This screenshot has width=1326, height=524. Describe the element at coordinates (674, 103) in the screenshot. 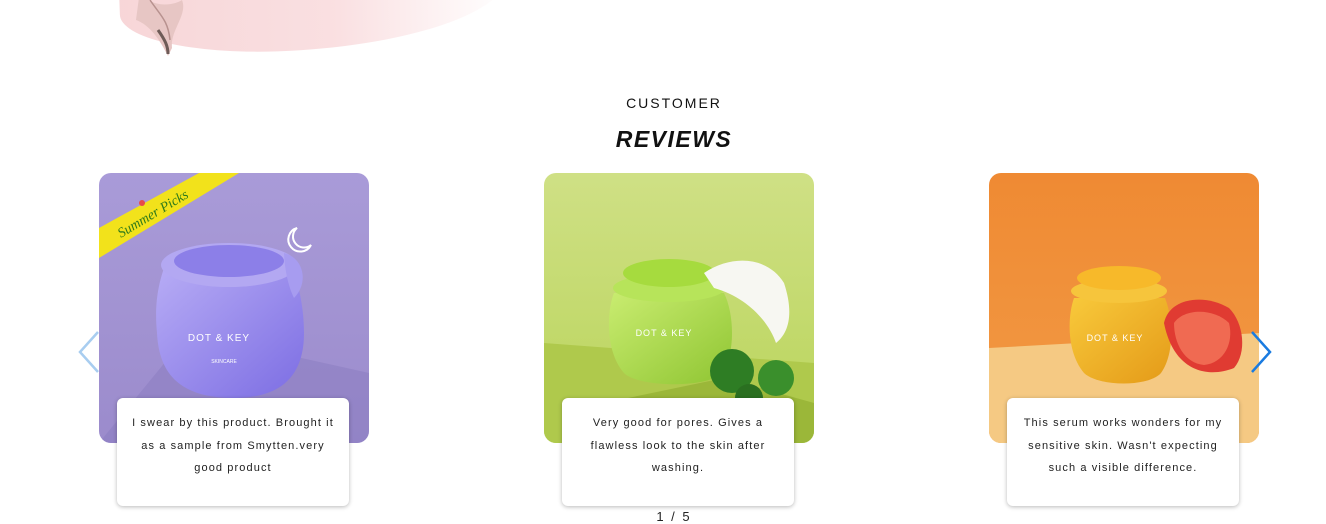

I see `section-eyebrow: CUSTOMER` at that location.